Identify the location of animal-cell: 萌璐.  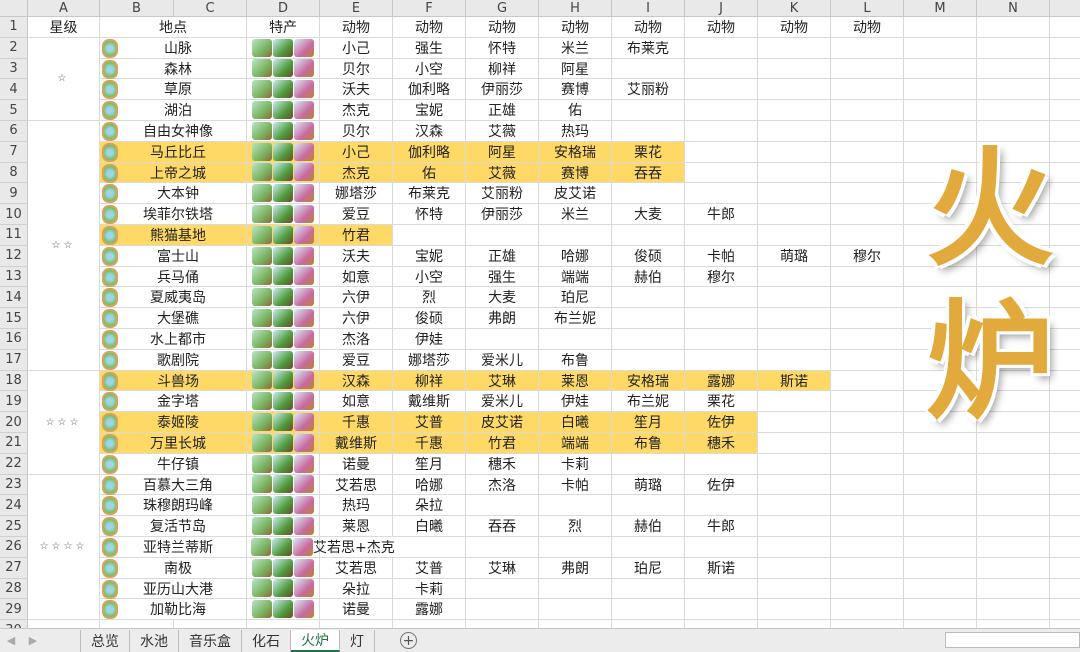
(794, 256).